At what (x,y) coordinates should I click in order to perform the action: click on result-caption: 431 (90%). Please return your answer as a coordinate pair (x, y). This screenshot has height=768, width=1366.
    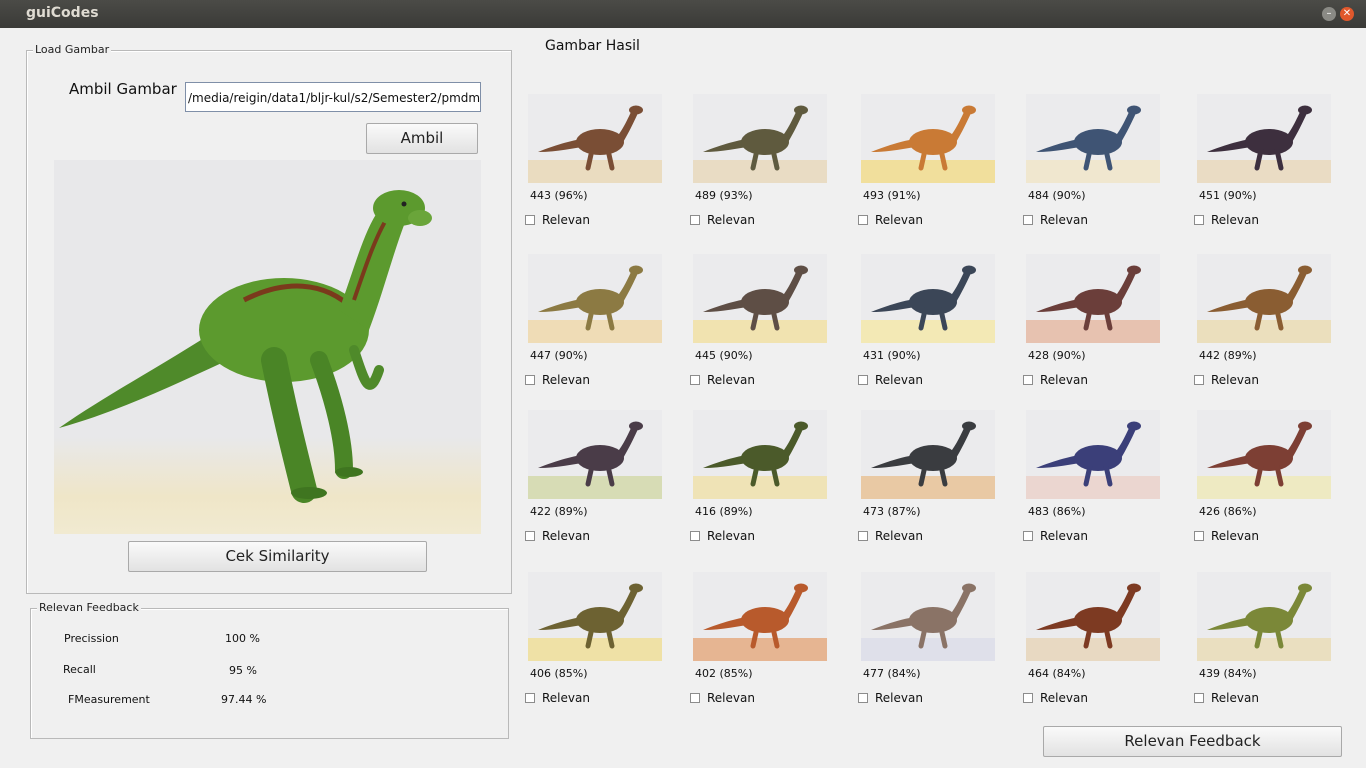
    Looking at the image, I should click on (892, 355).